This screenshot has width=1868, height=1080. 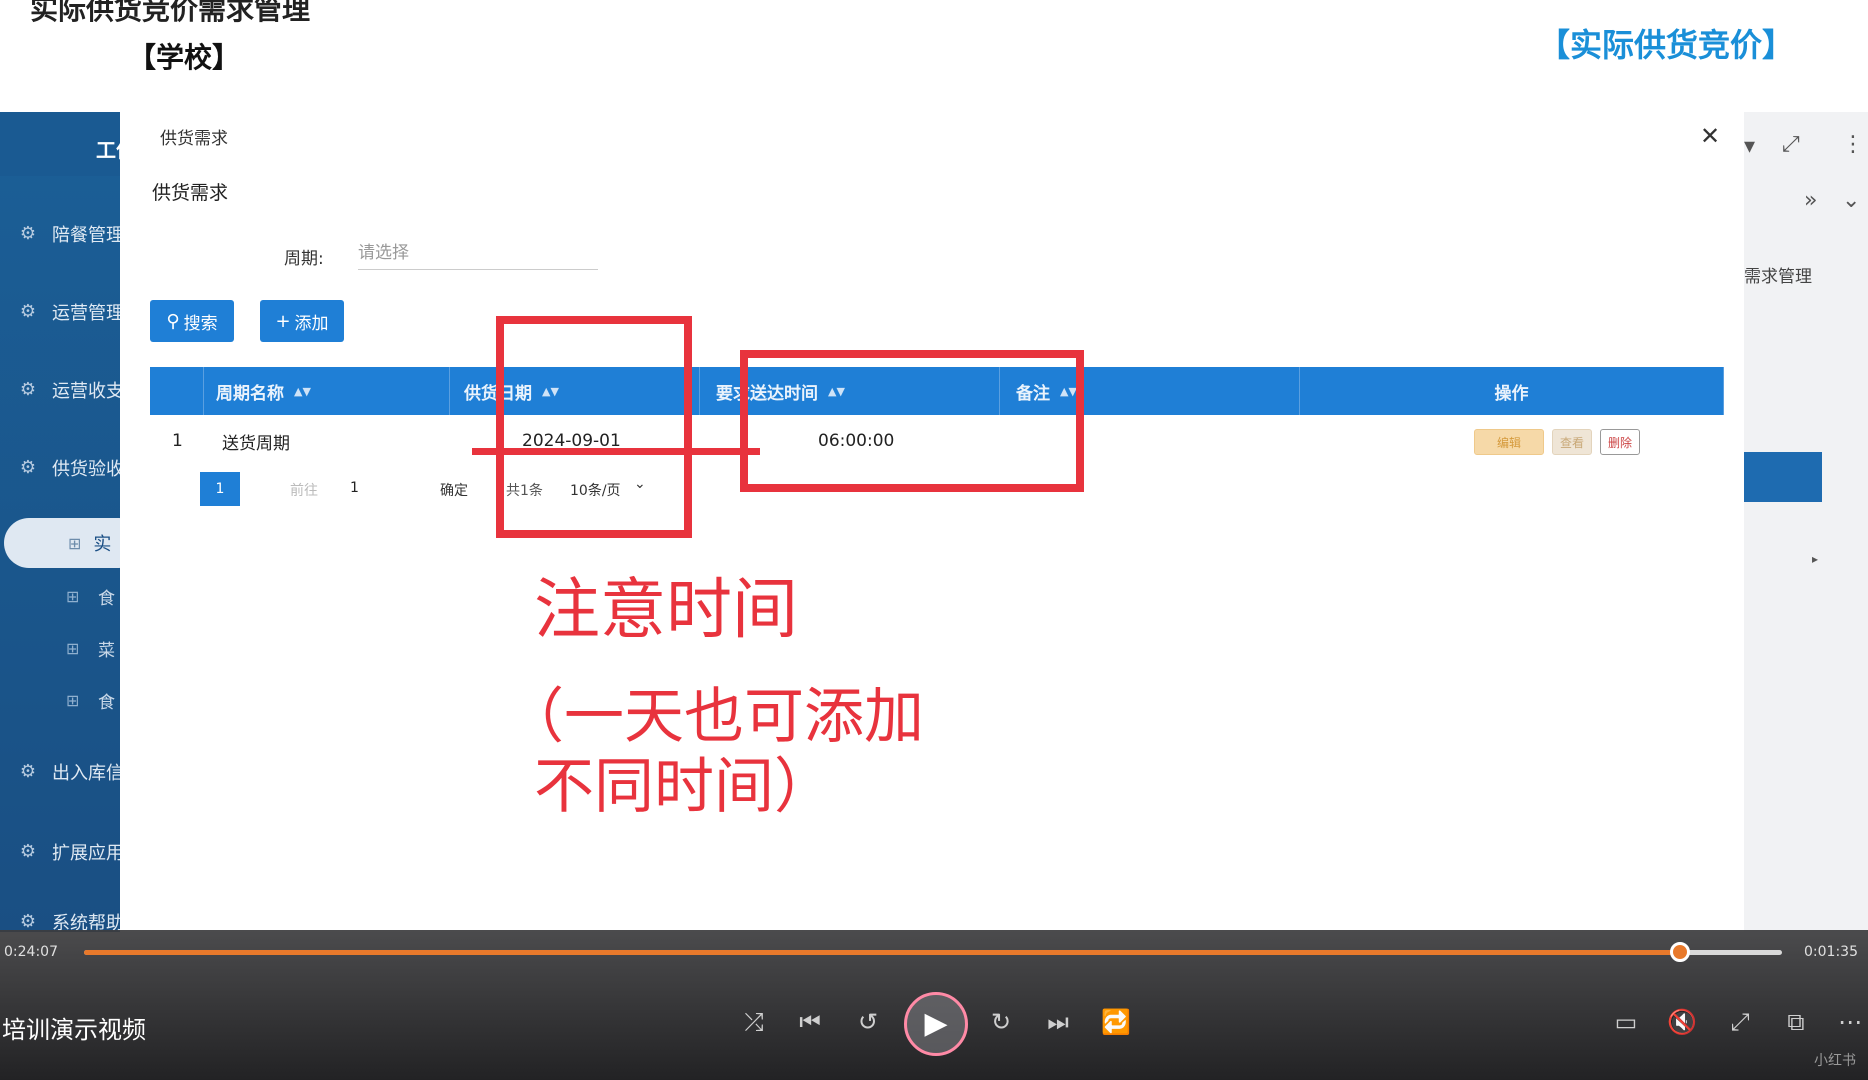 What do you see at coordinates (1512, 391) in the screenshot?
I see `column-header-actions: 操作` at bounding box center [1512, 391].